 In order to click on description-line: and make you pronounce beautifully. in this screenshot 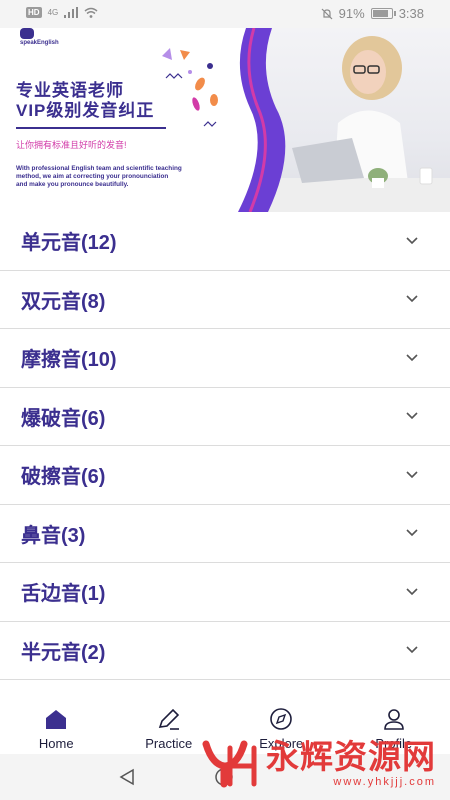, I will do `click(72, 184)`.